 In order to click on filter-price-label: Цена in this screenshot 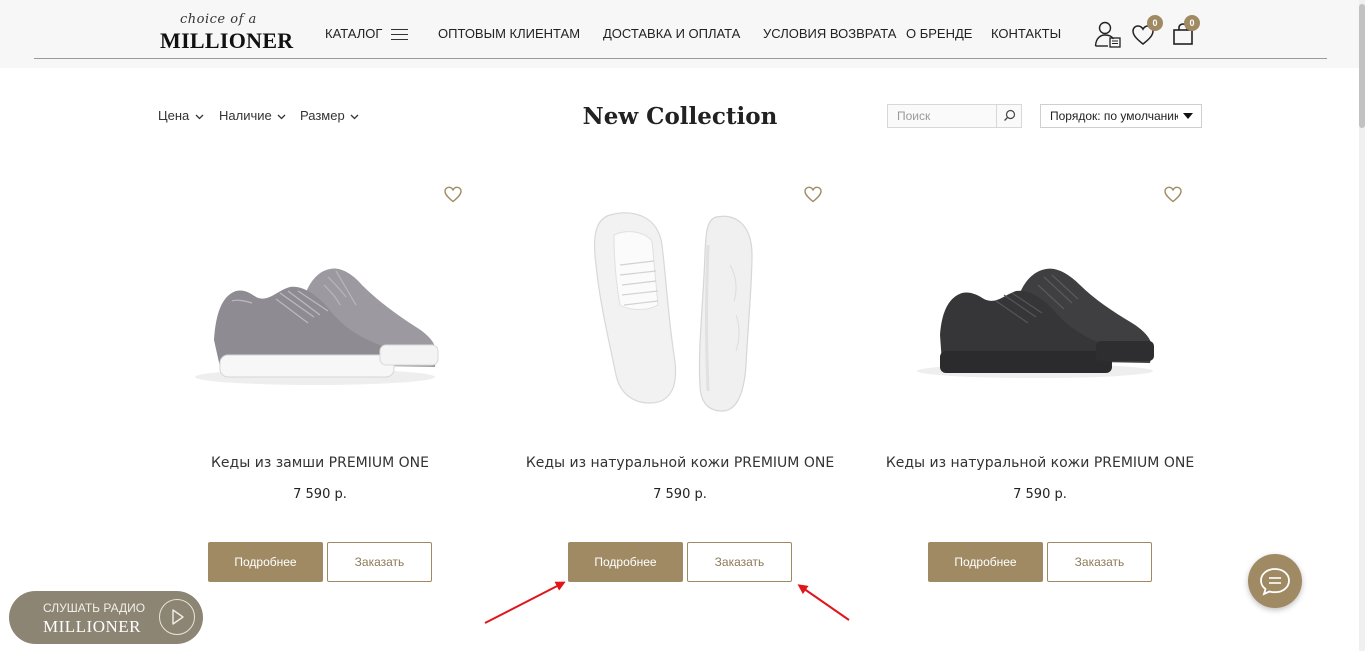, I will do `click(174, 115)`.